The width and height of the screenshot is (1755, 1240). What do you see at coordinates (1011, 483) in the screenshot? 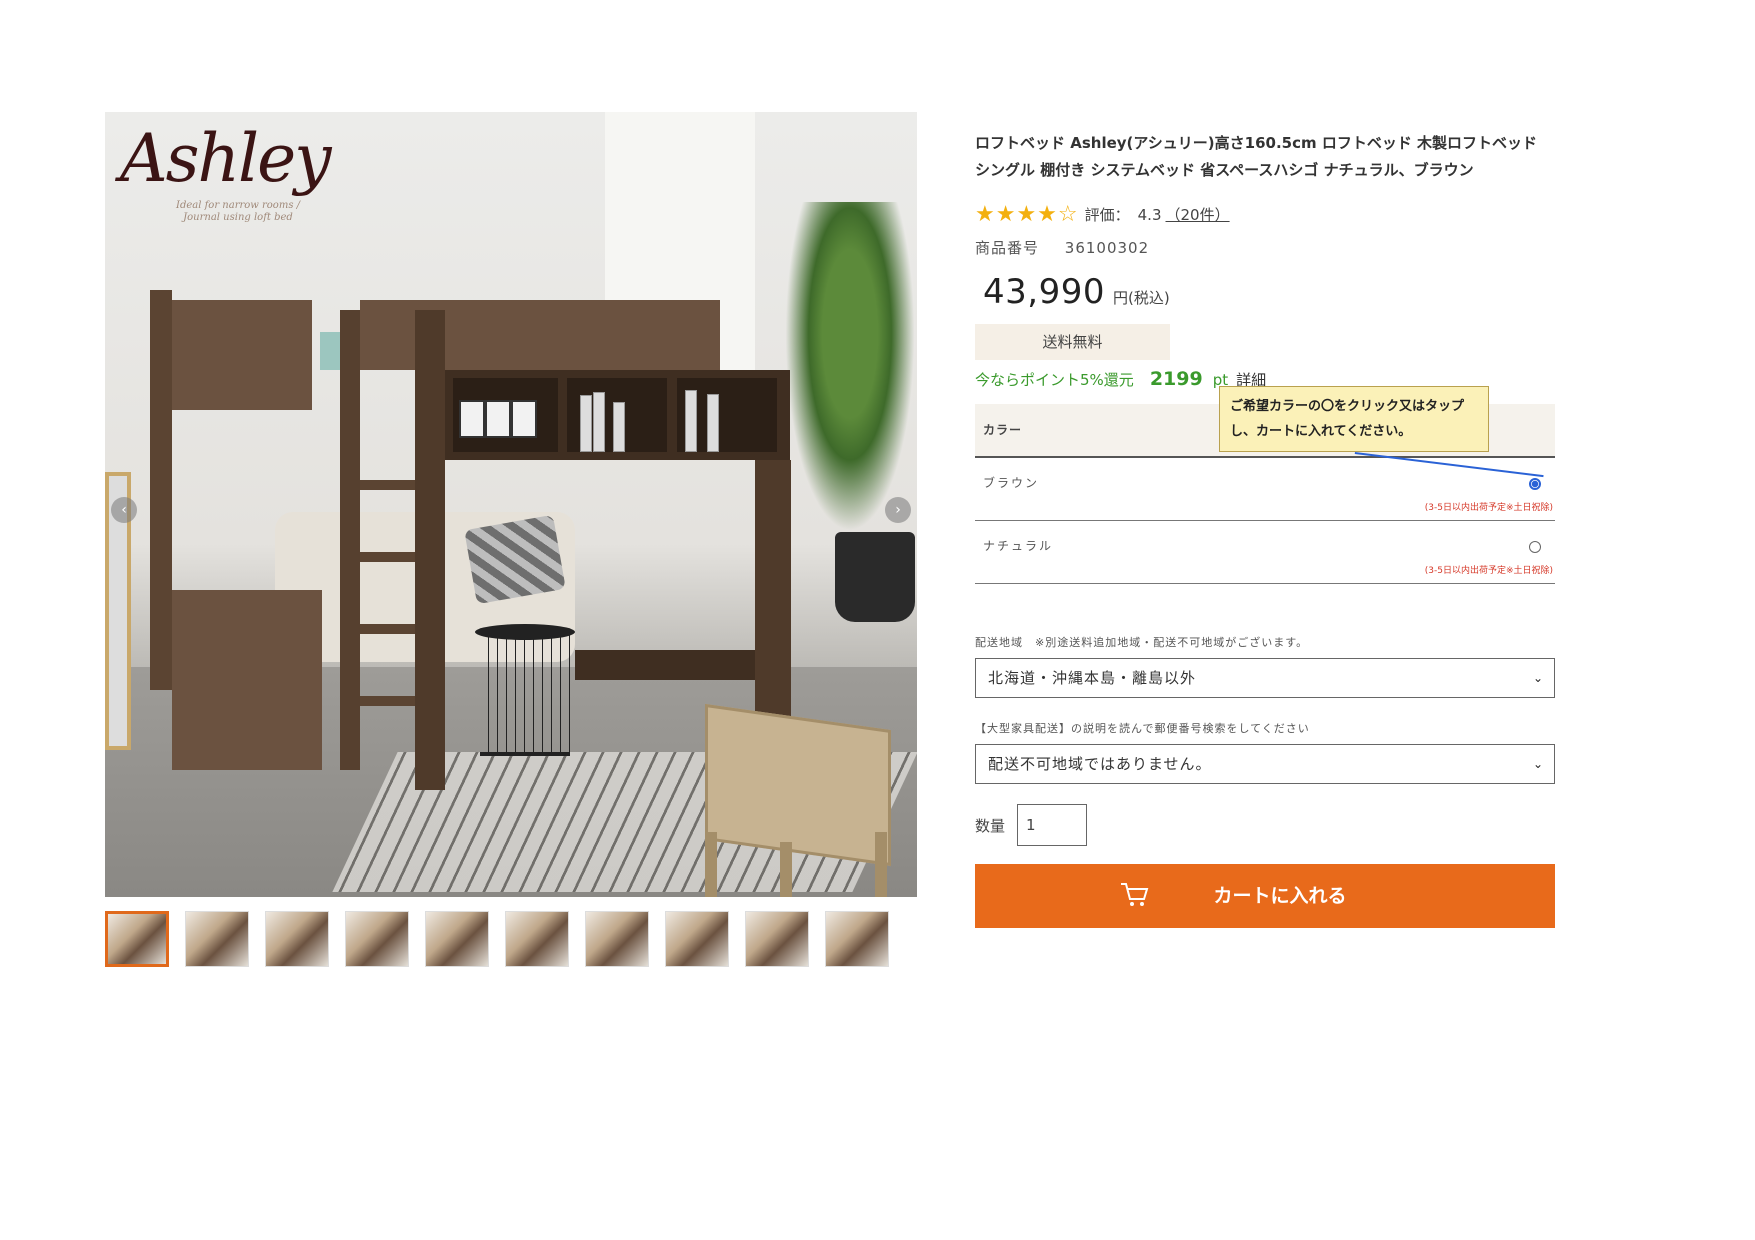
I see `color-option-label: ブラウン` at bounding box center [1011, 483].